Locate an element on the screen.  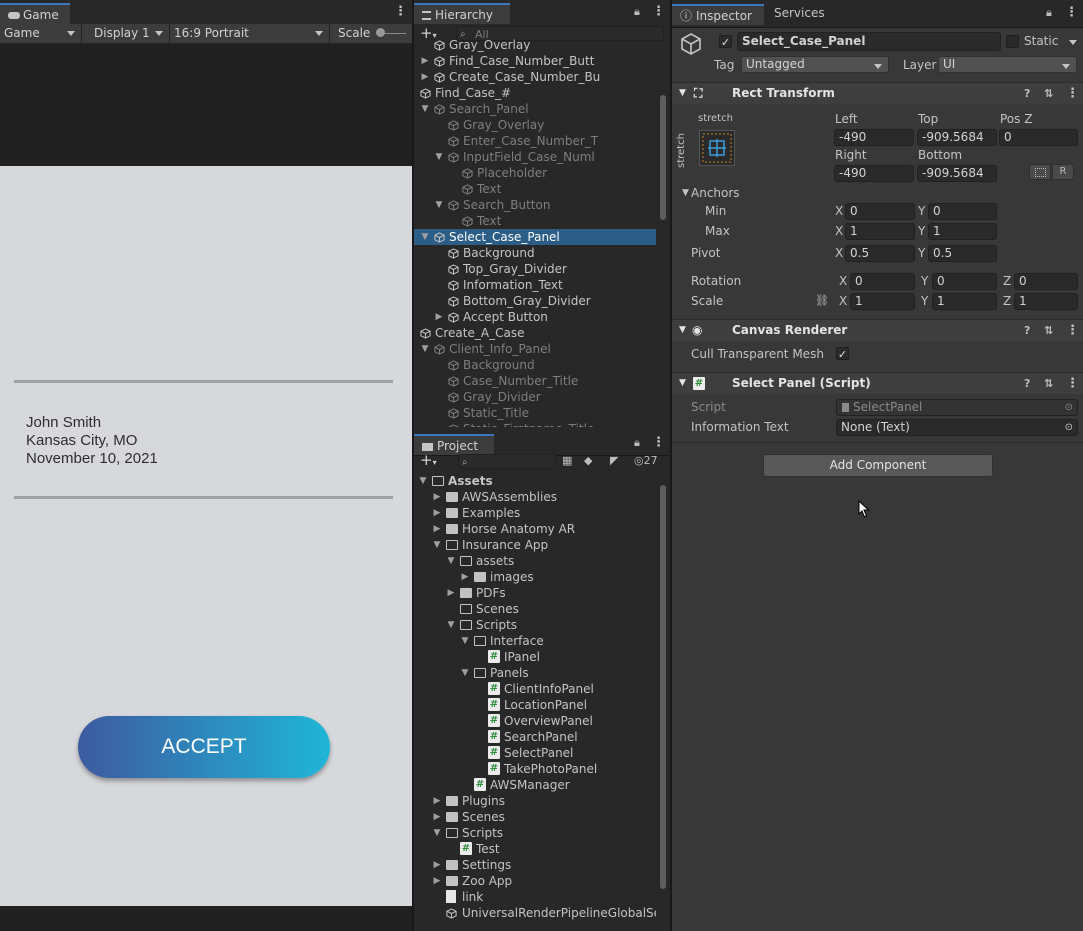
project-scrollbar is located at coordinates (663, 687).